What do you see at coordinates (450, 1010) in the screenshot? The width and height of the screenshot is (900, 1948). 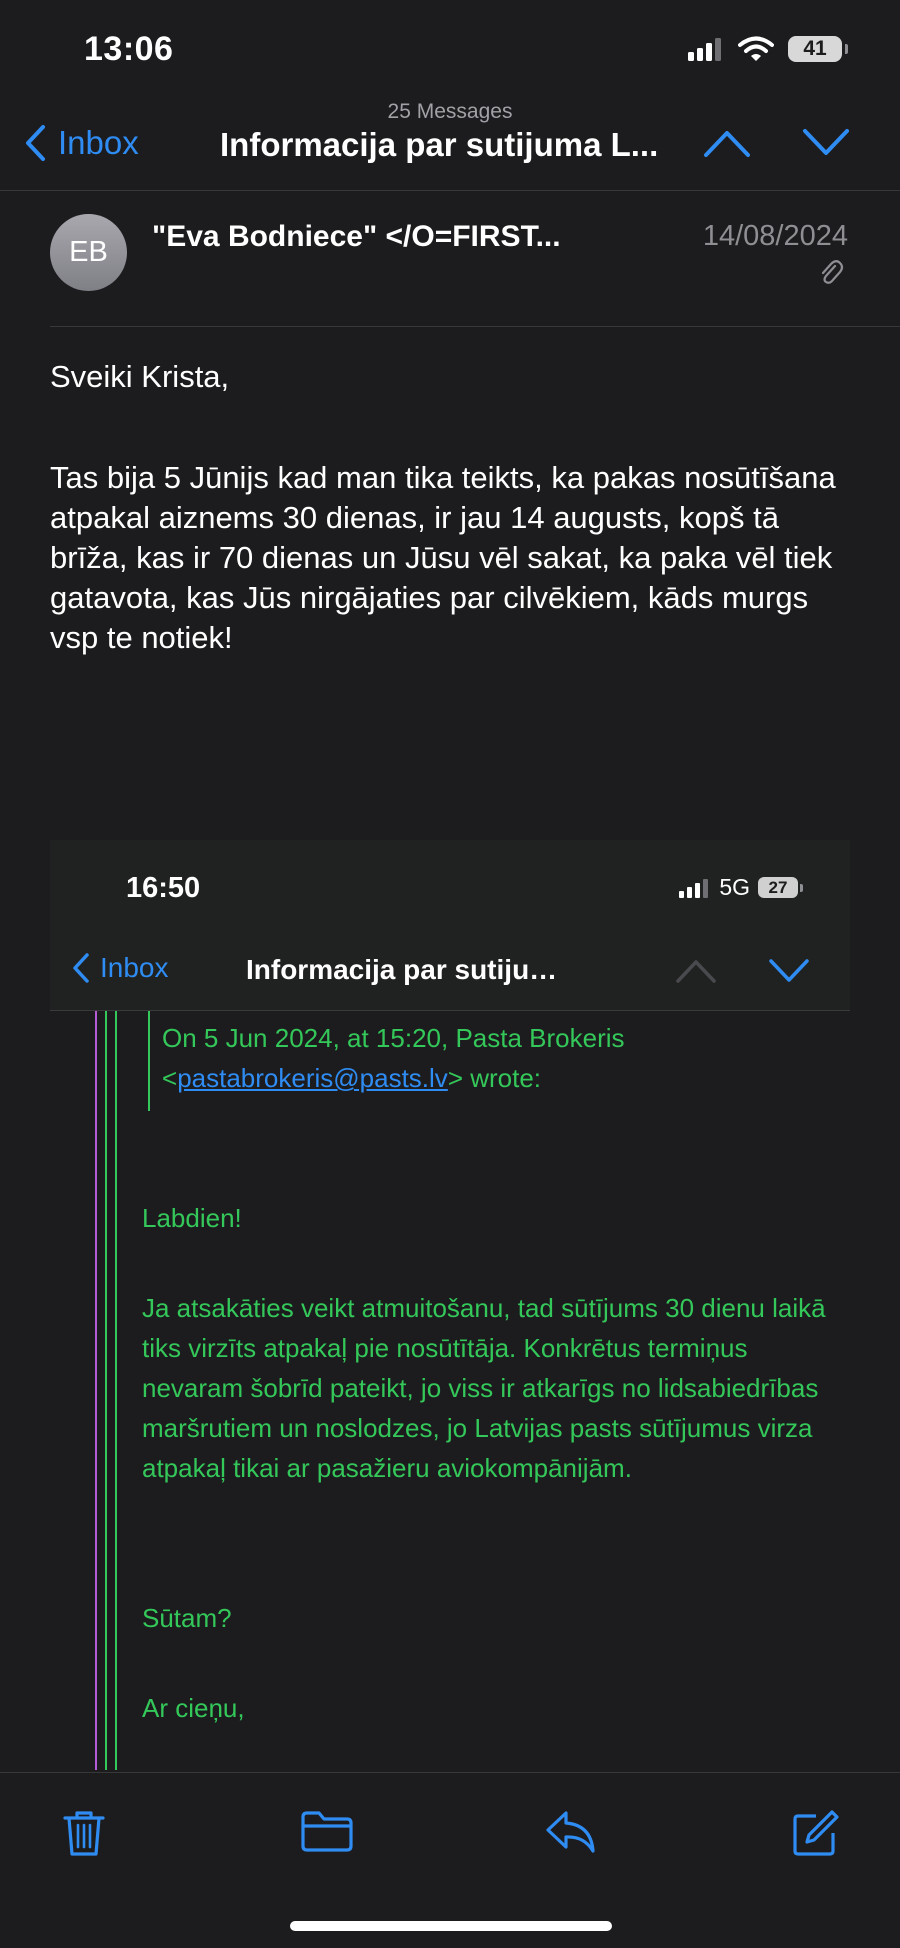 I see `embedded-divider` at bounding box center [450, 1010].